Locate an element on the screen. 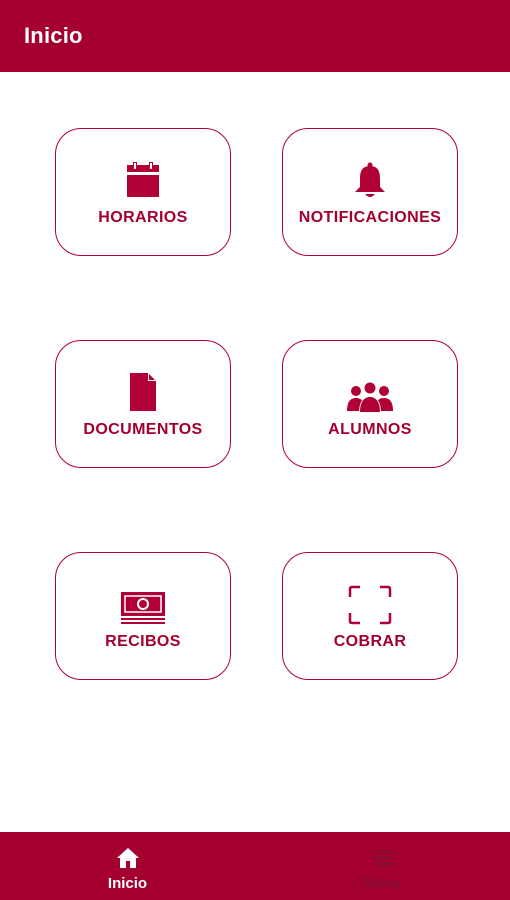 The image size is (510, 900). document-icon is located at coordinates (143, 391).